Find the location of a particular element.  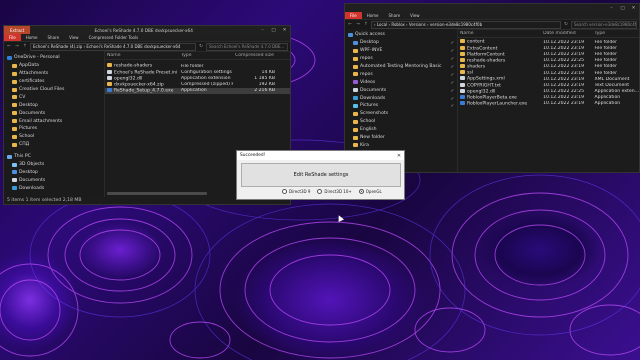

edit-reshade-settings-button: Edit ReShade settings is located at coordinates (321, 175).